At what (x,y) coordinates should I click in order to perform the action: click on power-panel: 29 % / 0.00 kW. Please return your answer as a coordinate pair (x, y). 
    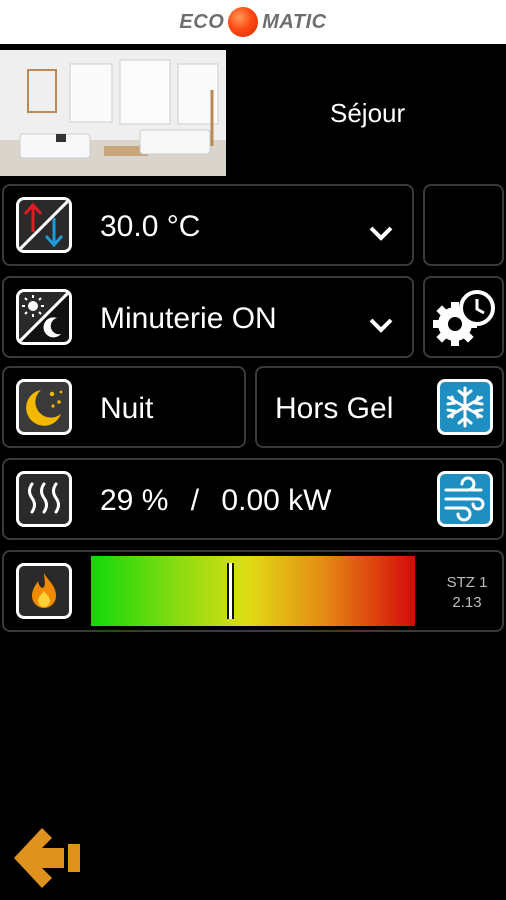
    Looking at the image, I should click on (253, 499).